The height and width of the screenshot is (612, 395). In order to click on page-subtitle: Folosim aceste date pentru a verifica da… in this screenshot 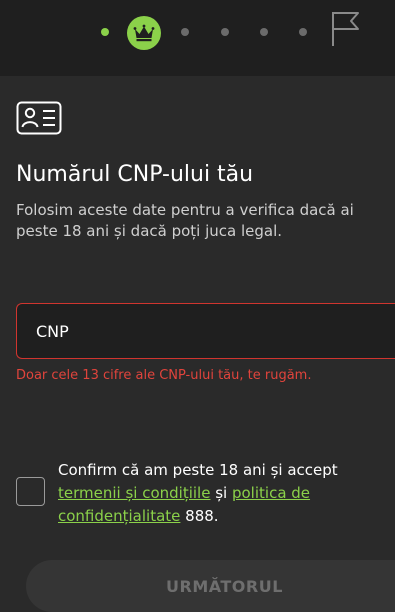, I will do `click(185, 220)`.